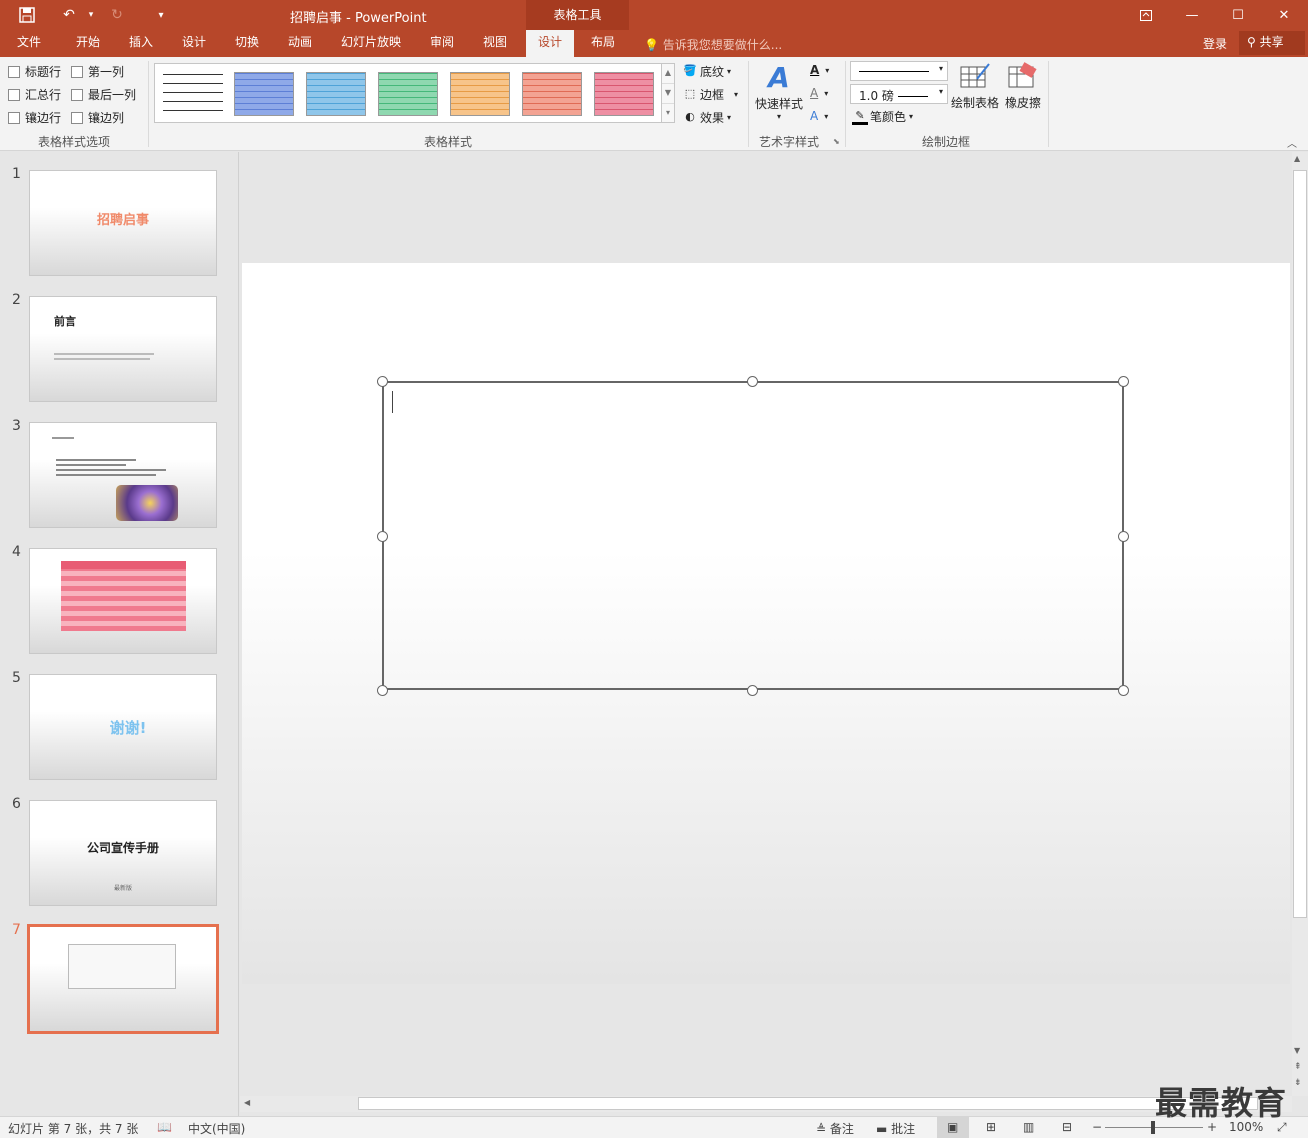 This screenshot has height=1138, width=1308. Describe the element at coordinates (161, 15) in the screenshot. I see `customize-toolbar-icon: ▾` at that location.